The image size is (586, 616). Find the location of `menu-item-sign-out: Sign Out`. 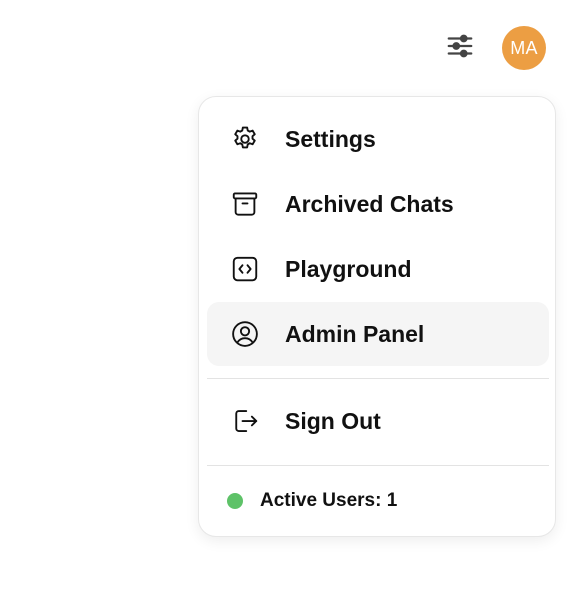

menu-item-sign-out: Sign Out is located at coordinates (378, 421).